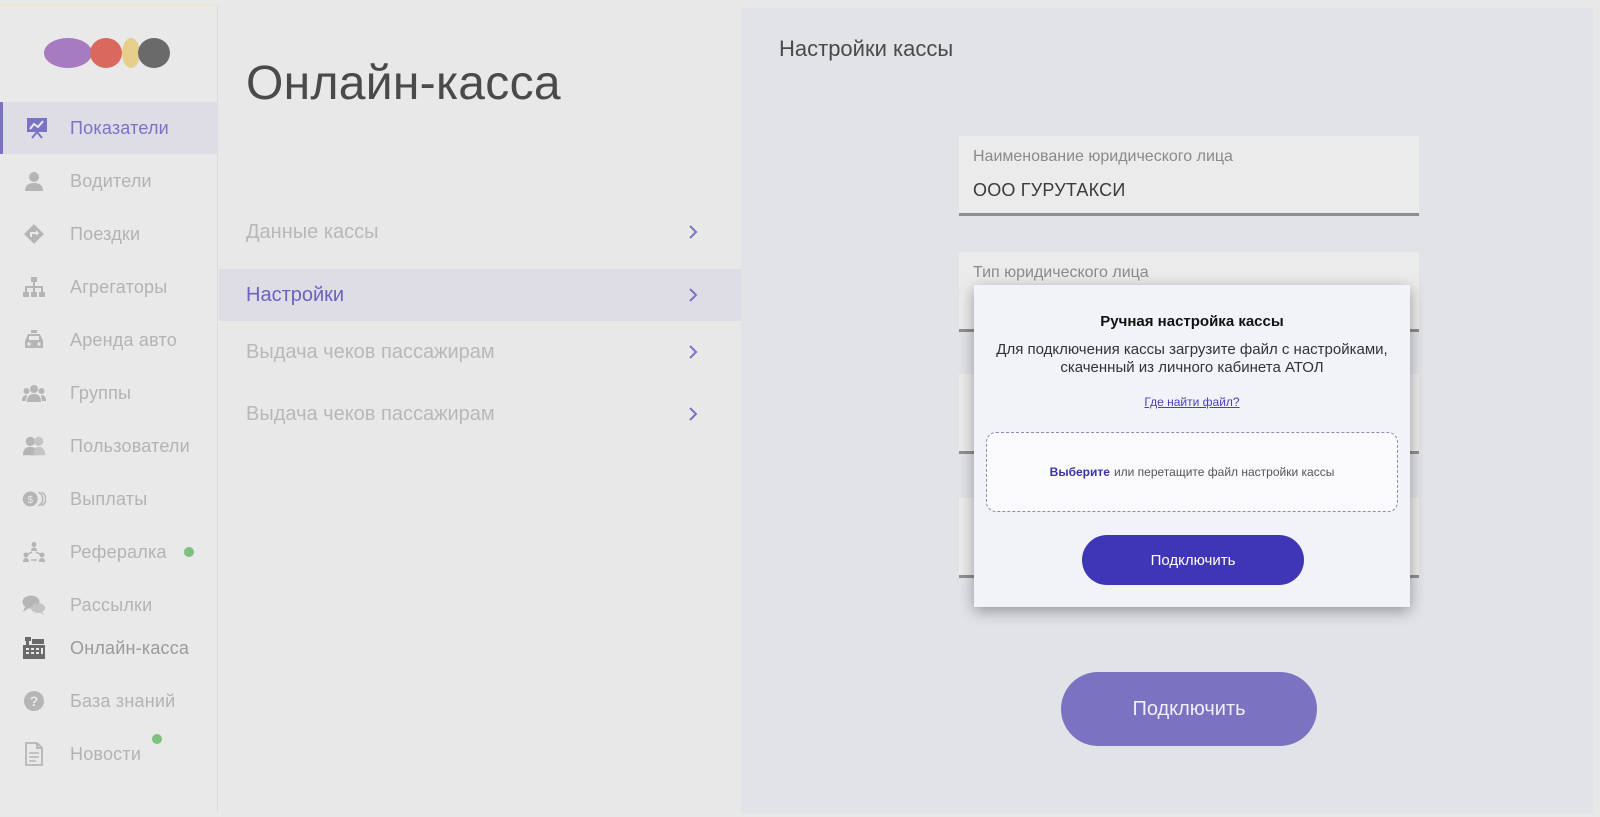  I want to click on menu-item-settings: Настройки, so click(480, 295).